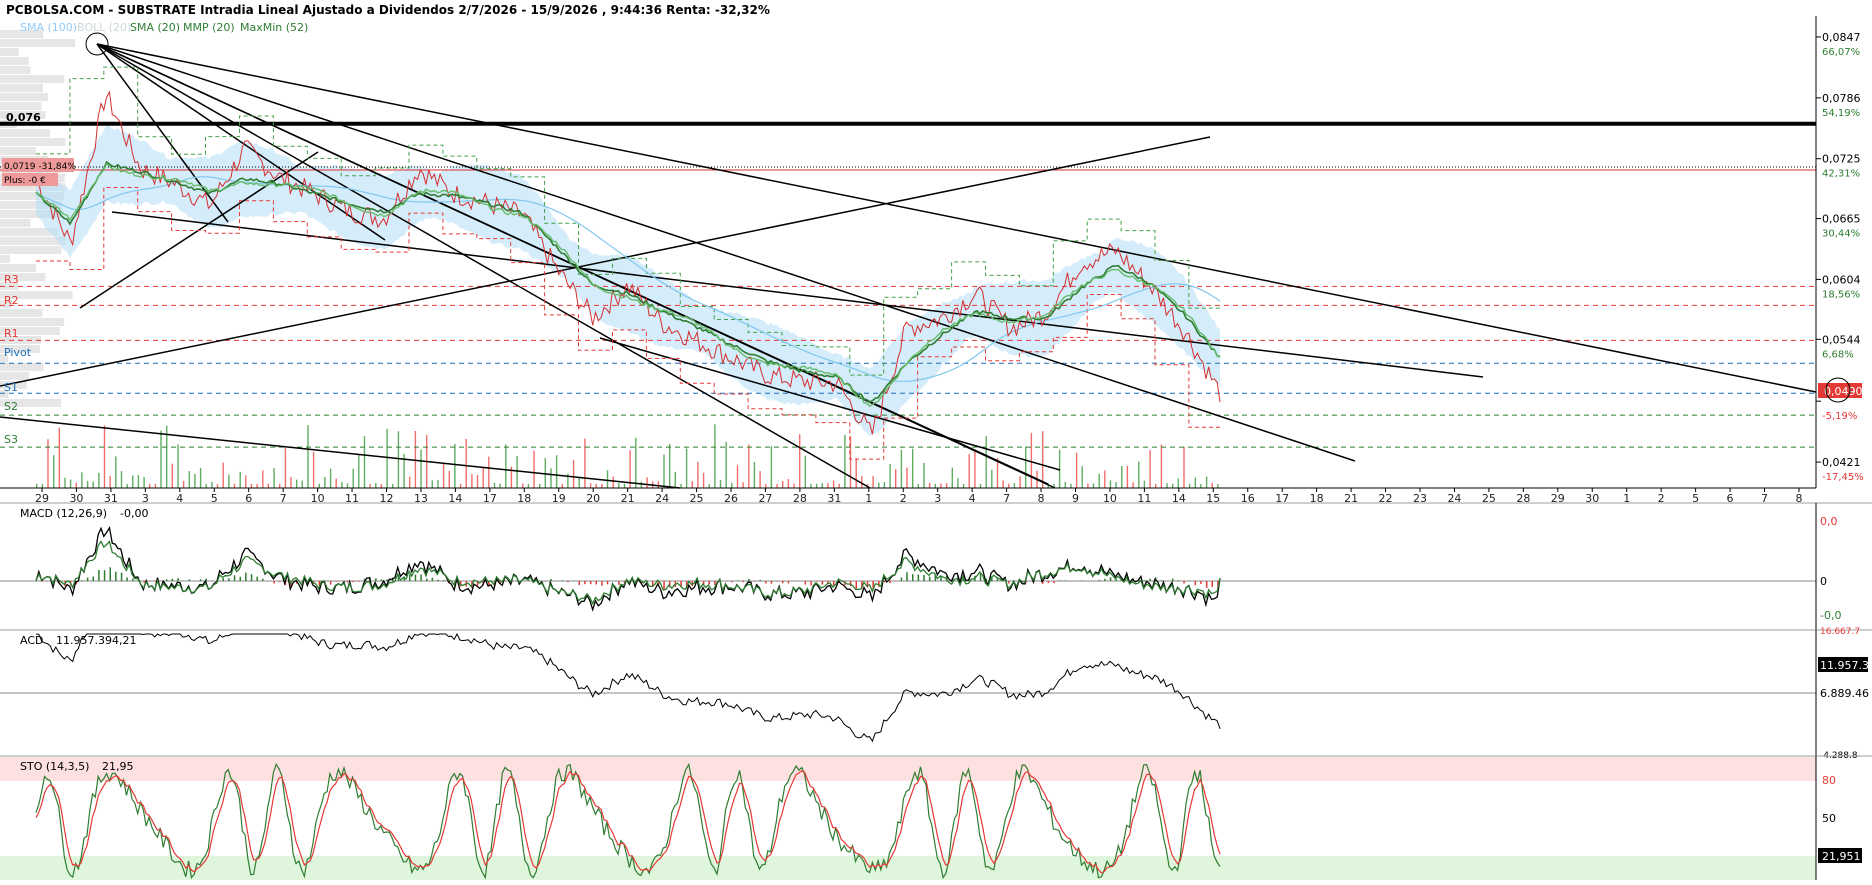 Image resolution: width=1872 pixels, height=885 pixels. Describe the element at coordinates (1841, 339) in the screenshot. I see `y-tick-label: 0,0544` at that location.